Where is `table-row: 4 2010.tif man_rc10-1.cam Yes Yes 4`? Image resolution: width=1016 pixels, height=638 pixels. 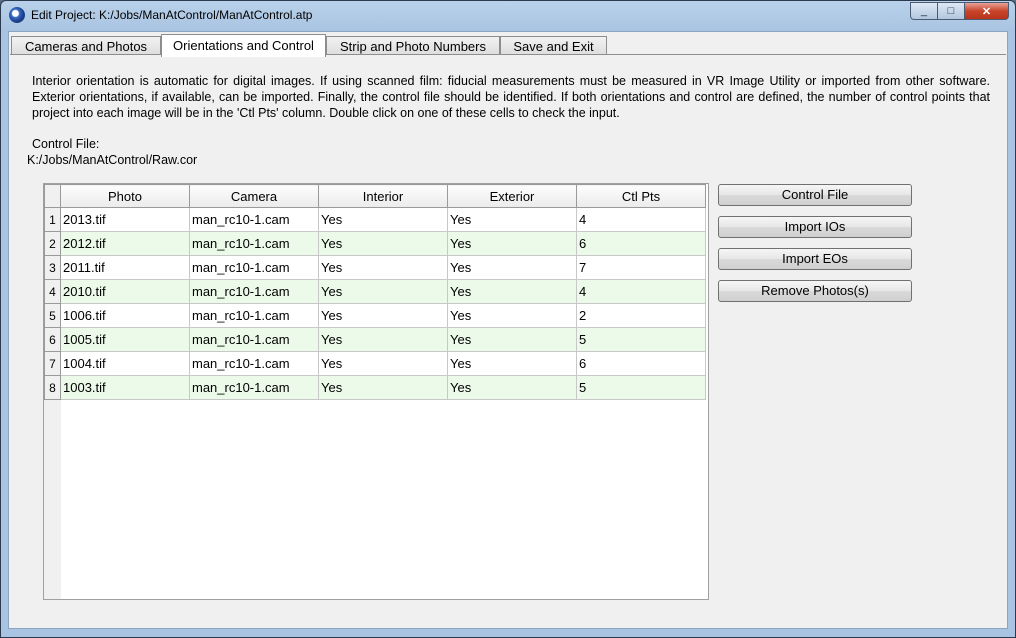 table-row: 4 2010.tif man_rc10-1.cam Yes Yes 4 is located at coordinates (375, 291).